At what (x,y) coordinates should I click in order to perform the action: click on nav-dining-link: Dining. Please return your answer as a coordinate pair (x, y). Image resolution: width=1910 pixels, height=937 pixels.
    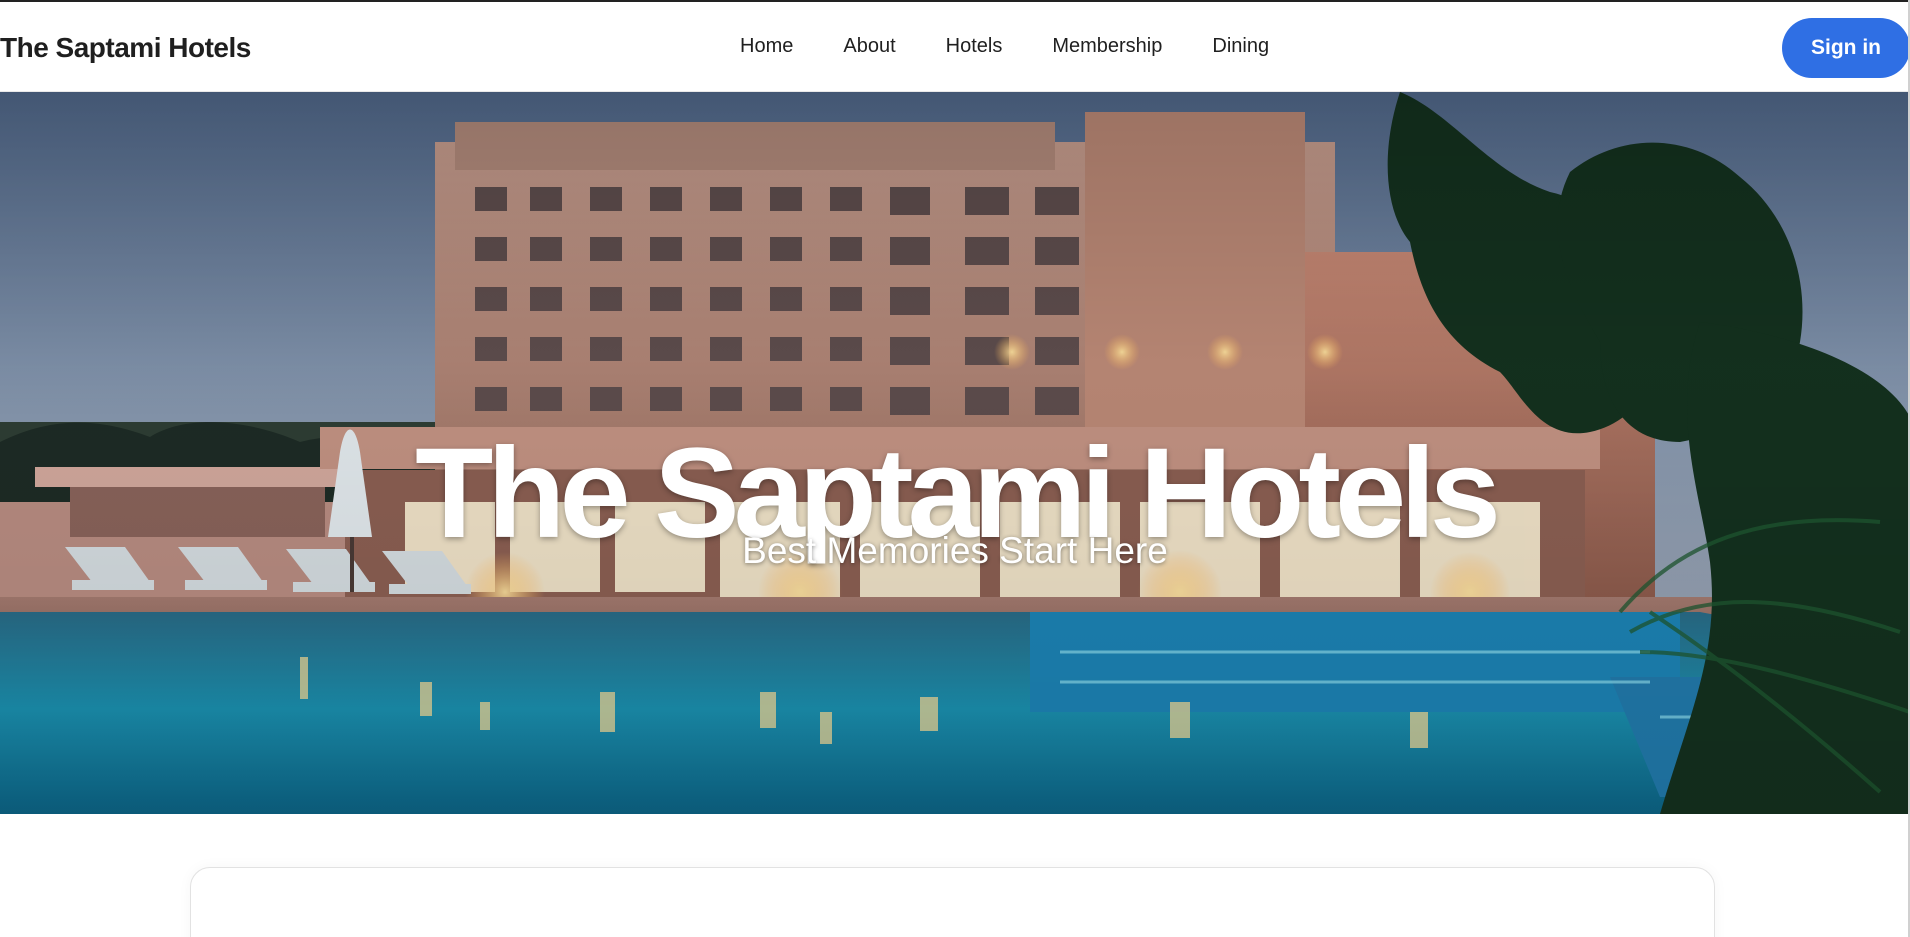
    Looking at the image, I should click on (1240, 46).